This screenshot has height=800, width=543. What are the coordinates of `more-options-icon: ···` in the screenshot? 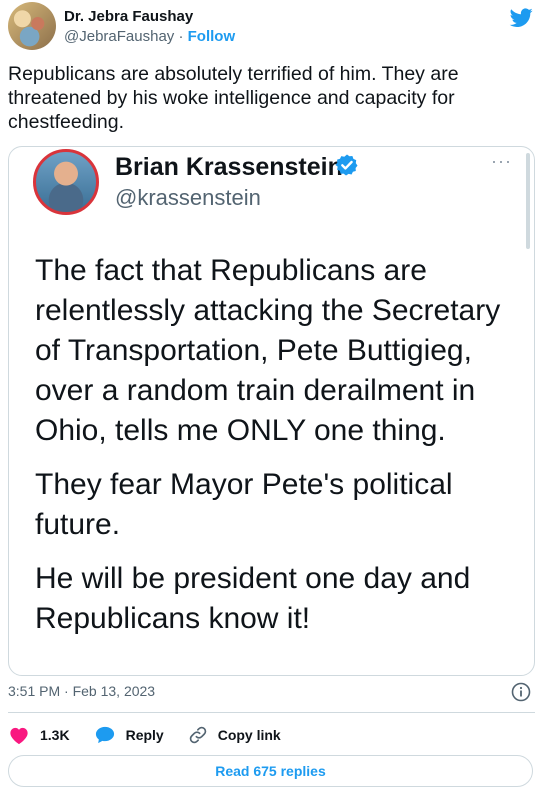 It's located at (501, 161).